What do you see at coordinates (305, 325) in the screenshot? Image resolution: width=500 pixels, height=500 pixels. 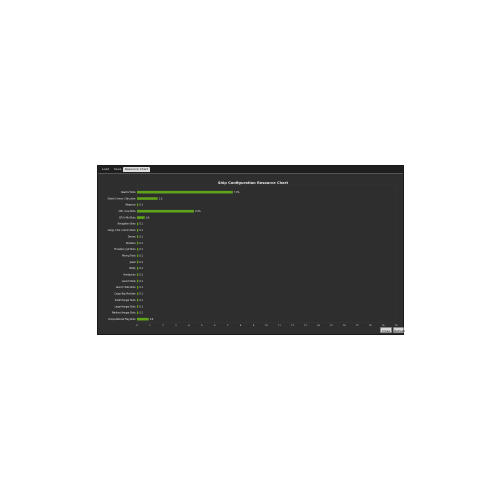 I see `x-tick-label: 13` at bounding box center [305, 325].